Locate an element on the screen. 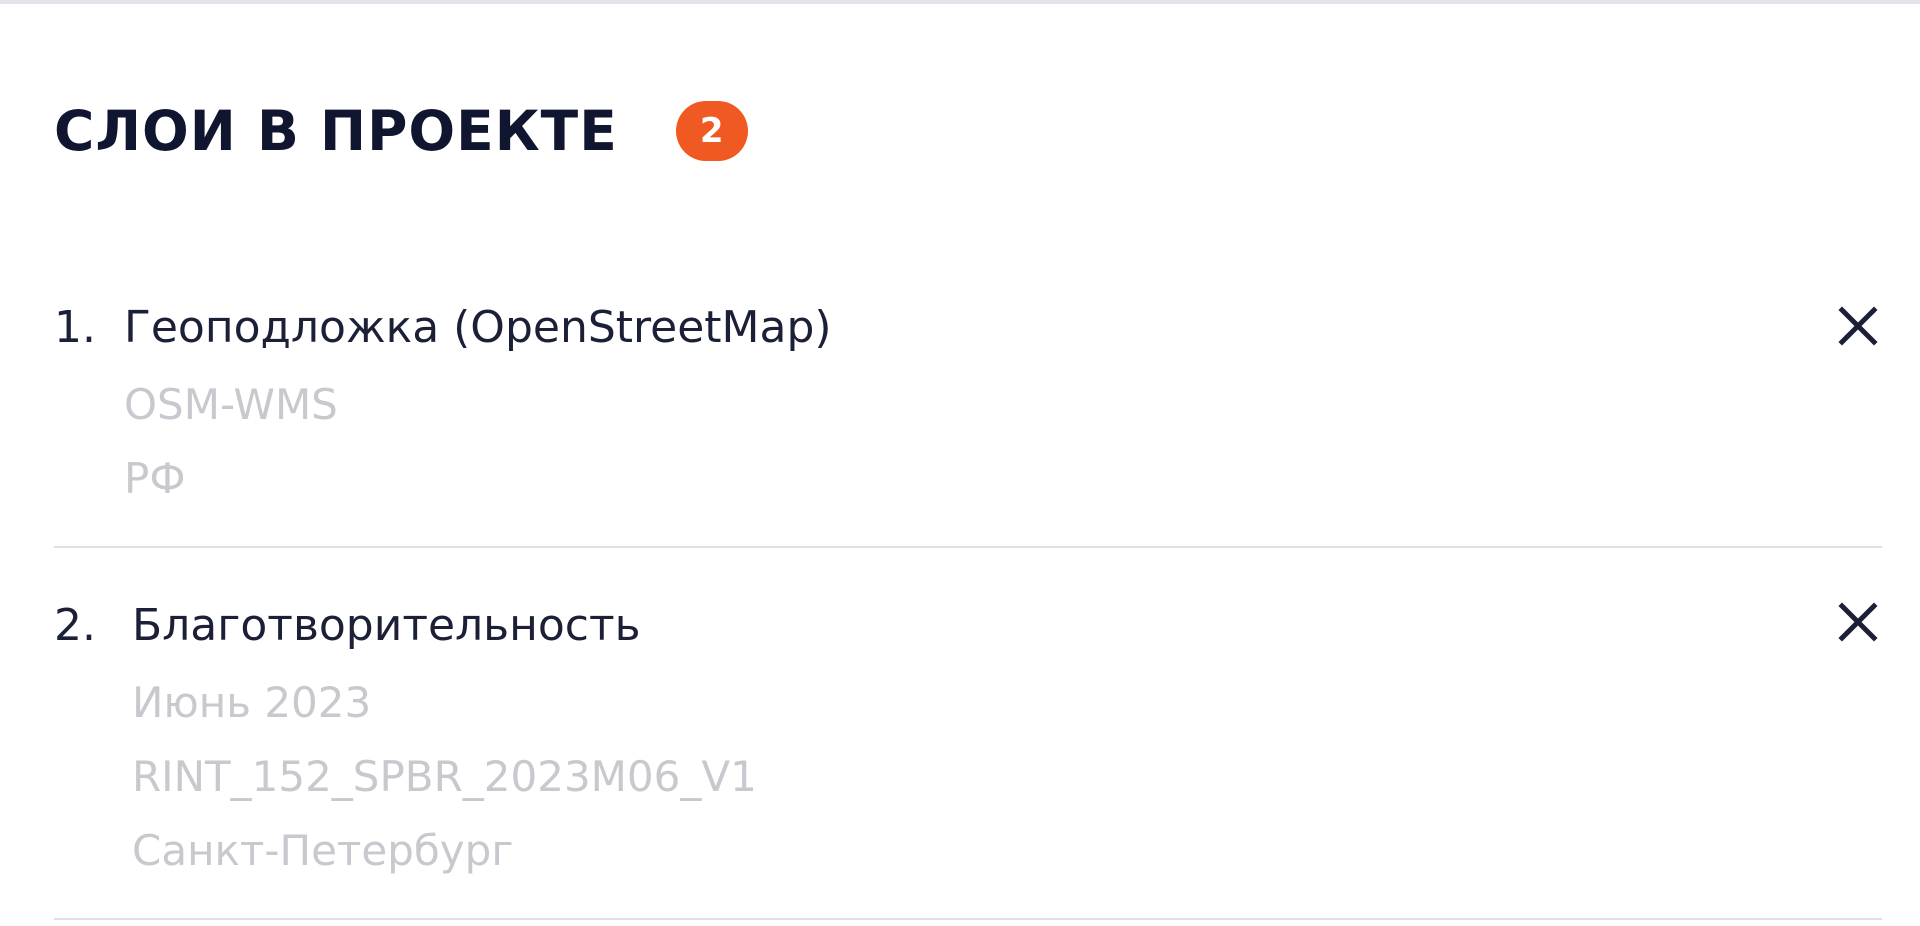 Image resolution: width=1920 pixels, height=926 pixels. layer-count-badge: 2 is located at coordinates (711, 131).